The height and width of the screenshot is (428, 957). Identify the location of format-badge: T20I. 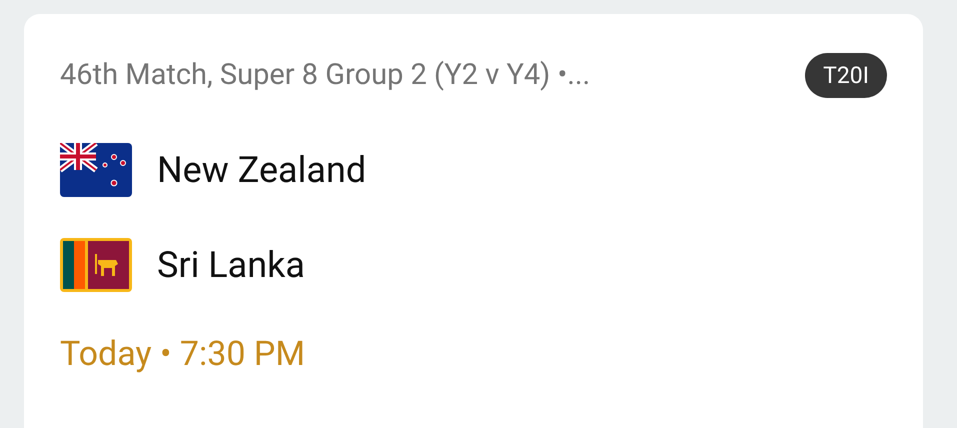
(846, 75).